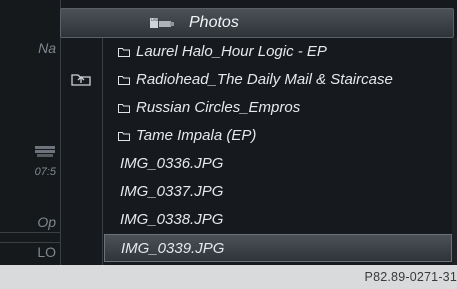 Image resolution: width=457 pixels, height=289 pixels. Describe the element at coordinates (81, 78) in the screenshot. I see `folder-up-icon` at that location.